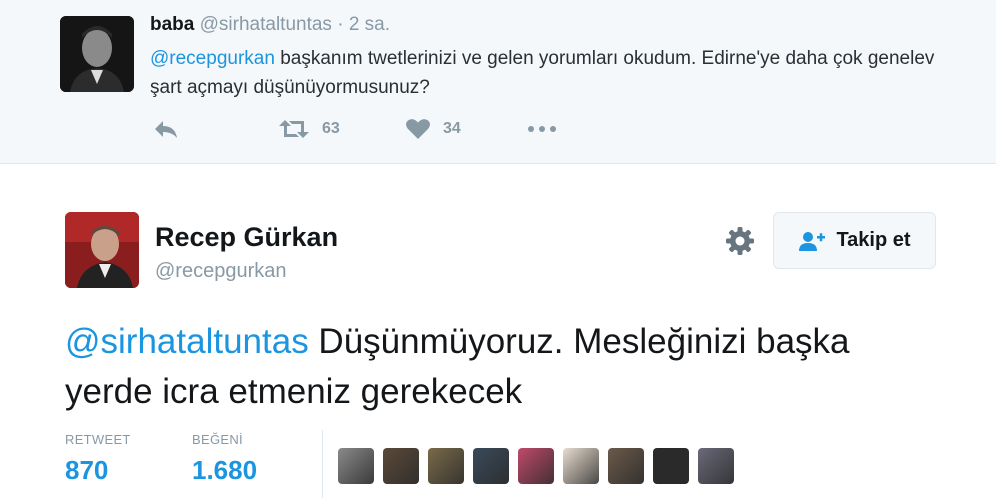 The image size is (996, 498). What do you see at coordinates (294, 129) in the screenshot?
I see `retweet-icon` at bounding box center [294, 129].